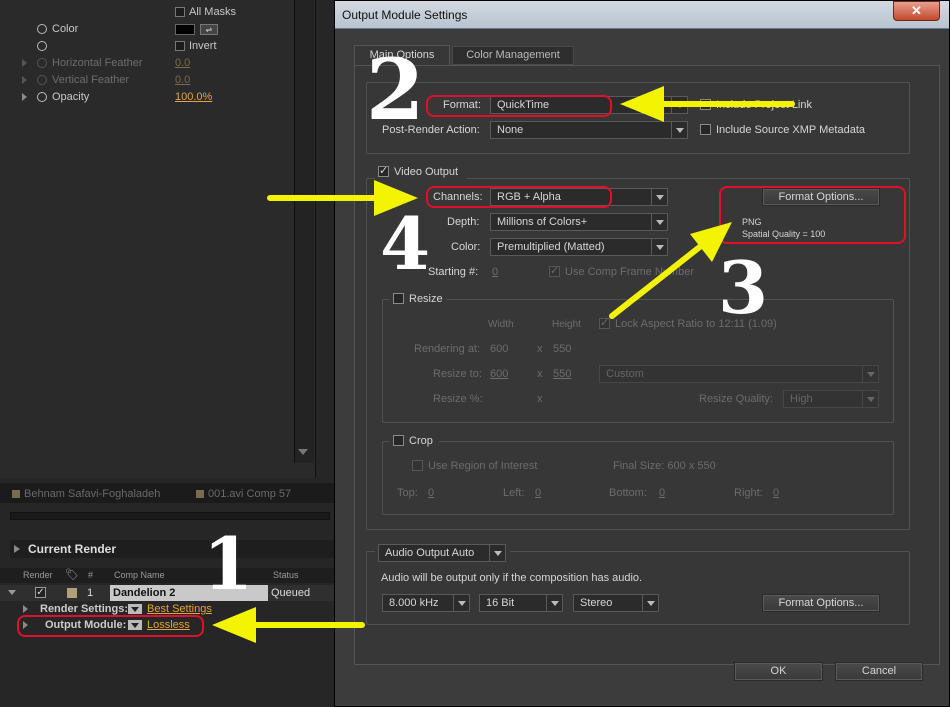 Image resolution: width=950 pixels, height=707 pixels. What do you see at coordinates (395, 89) in the screenshot?
I see `step-number-2: 2` at bounding box center [395, 89].